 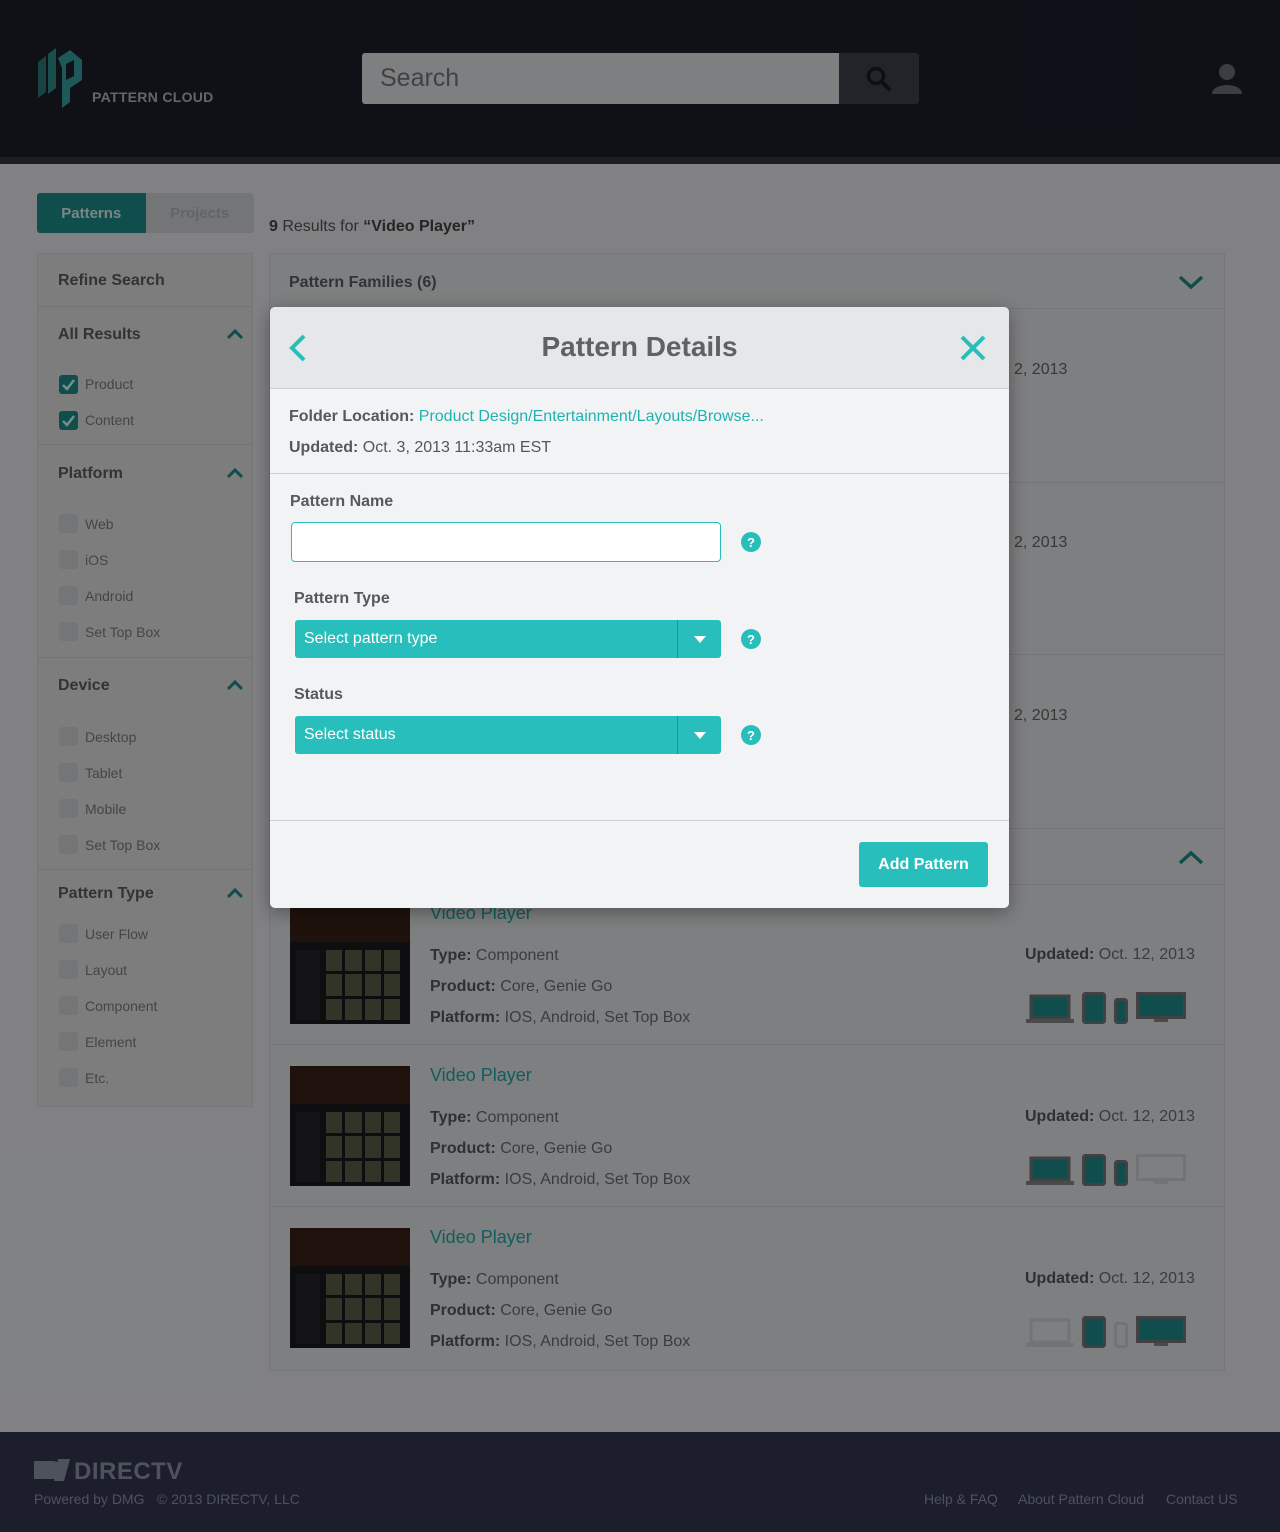 I want to click on updated-info: Updated: Oct. 3, 2013 11:33am EST, so click(x=420, y=448).